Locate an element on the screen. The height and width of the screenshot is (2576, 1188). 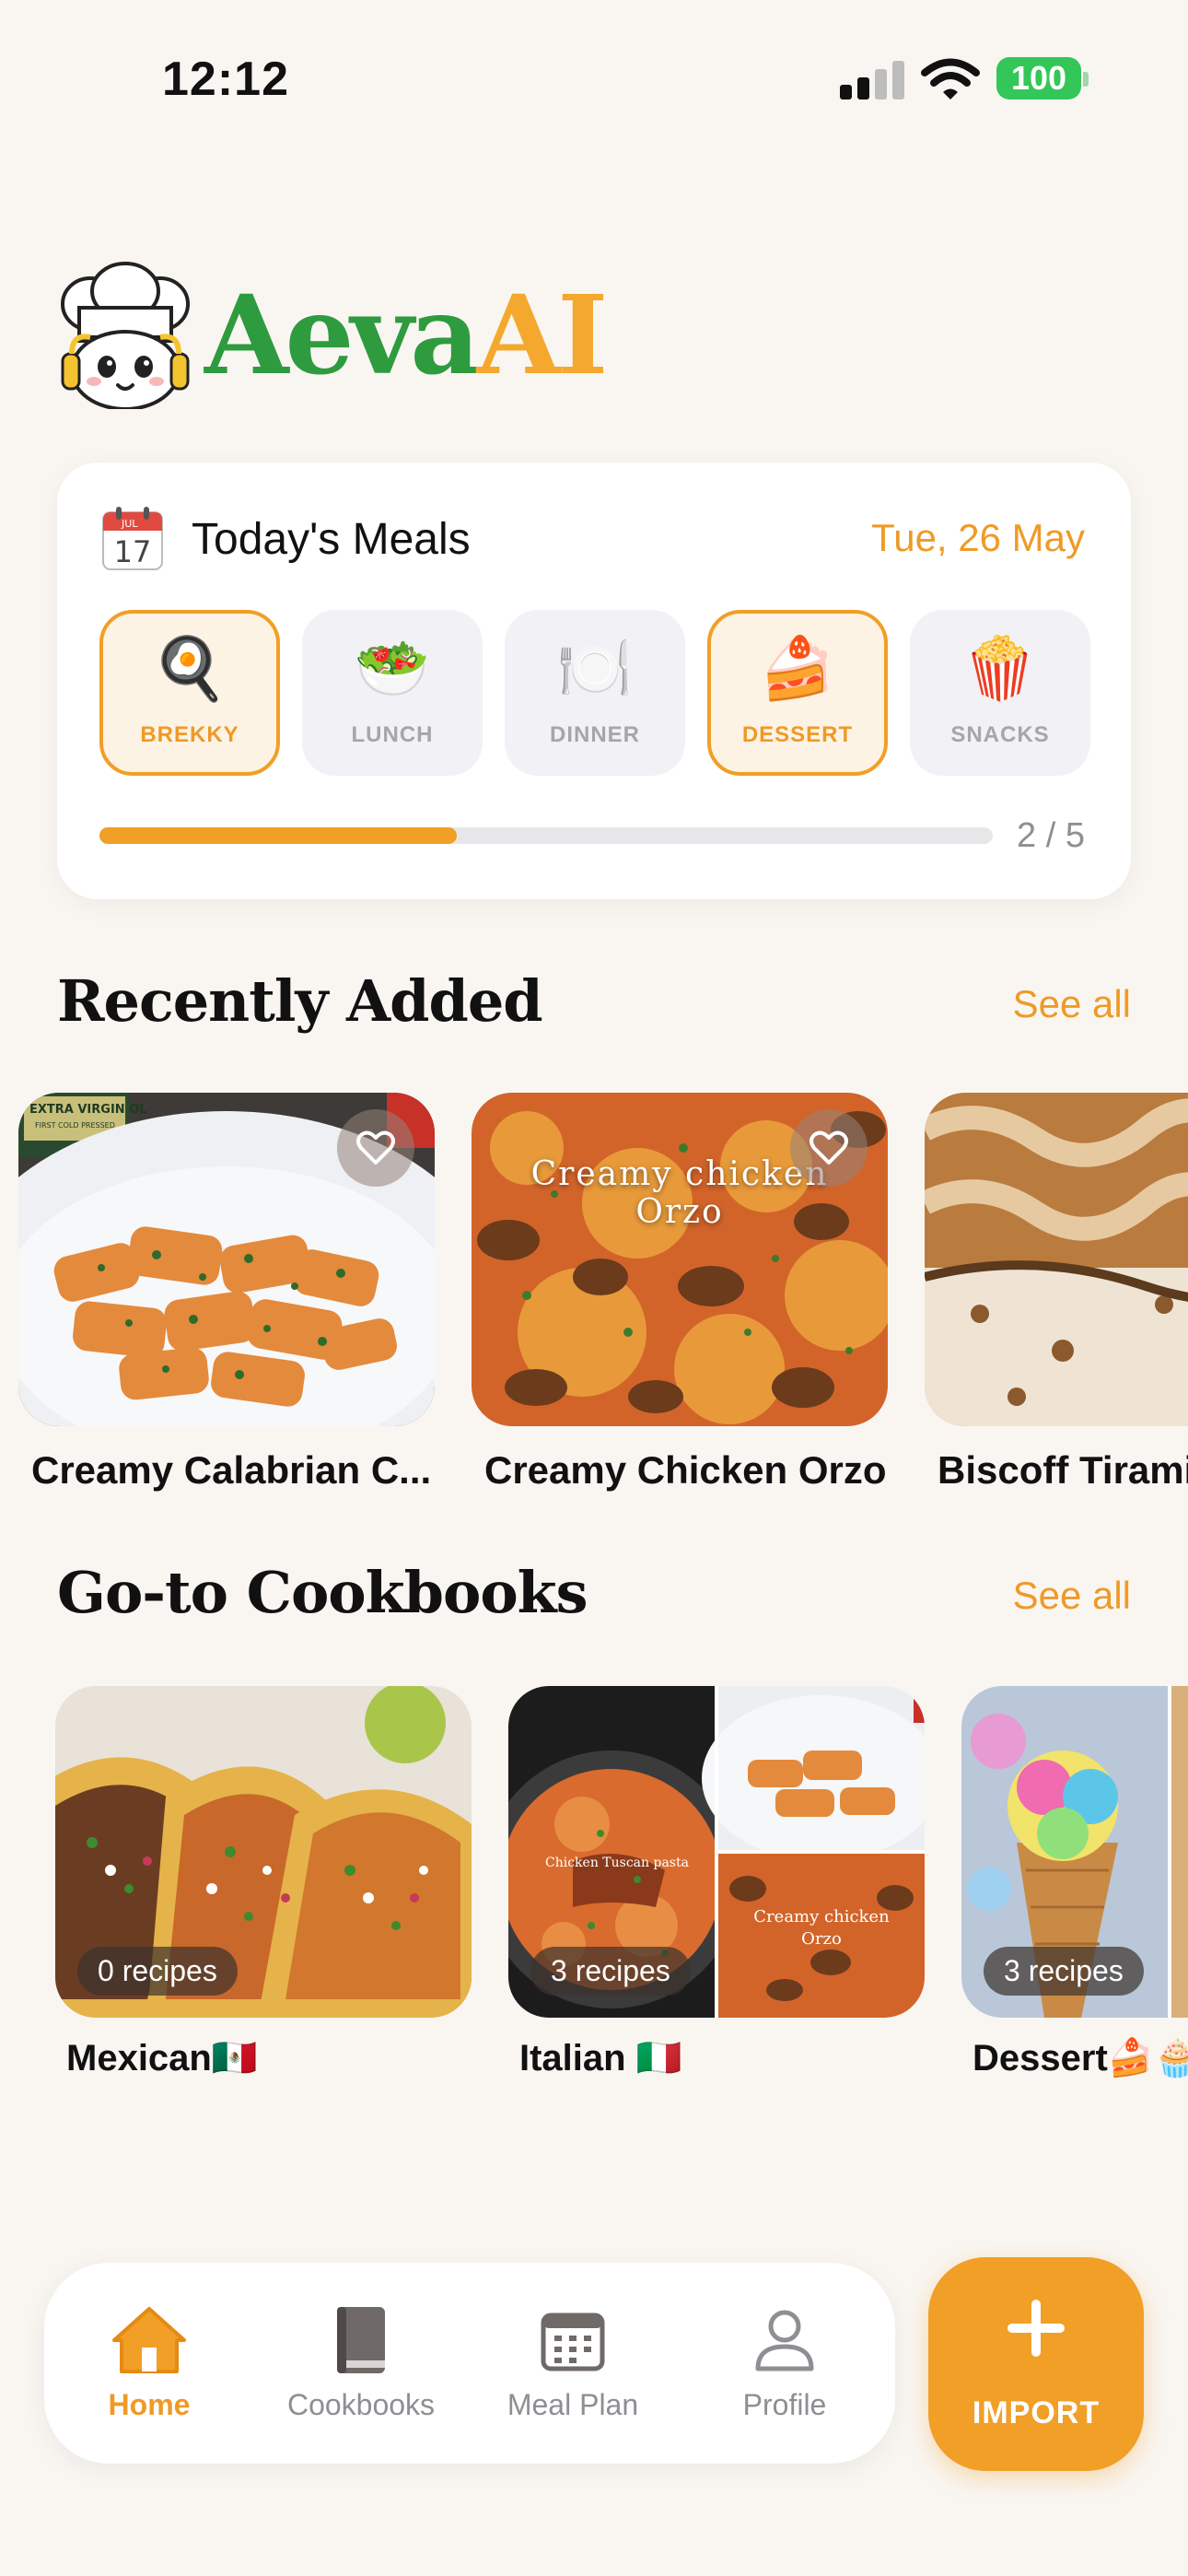
cookbooks-see-all-link: See all is located at coordinates (1072, 1596).